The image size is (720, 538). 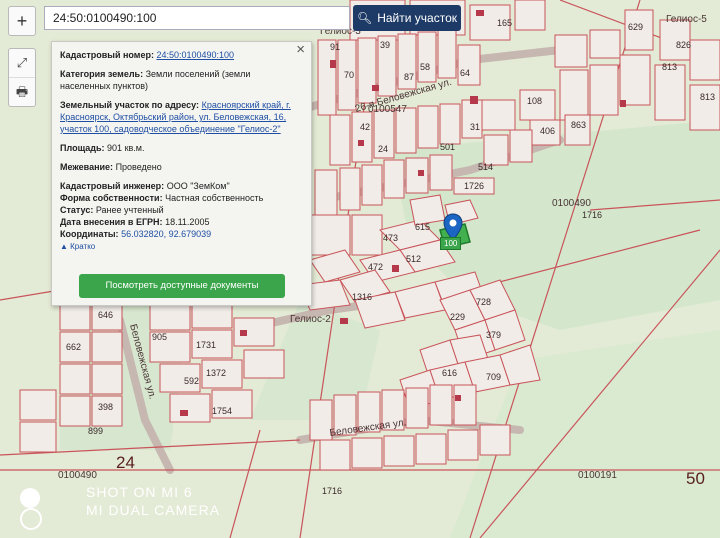 What do you see at coordinates (153, 510) in the screenshot?
I see `watermark-line2: MI DUAL CAMERA` at bounding box center [153, 510].